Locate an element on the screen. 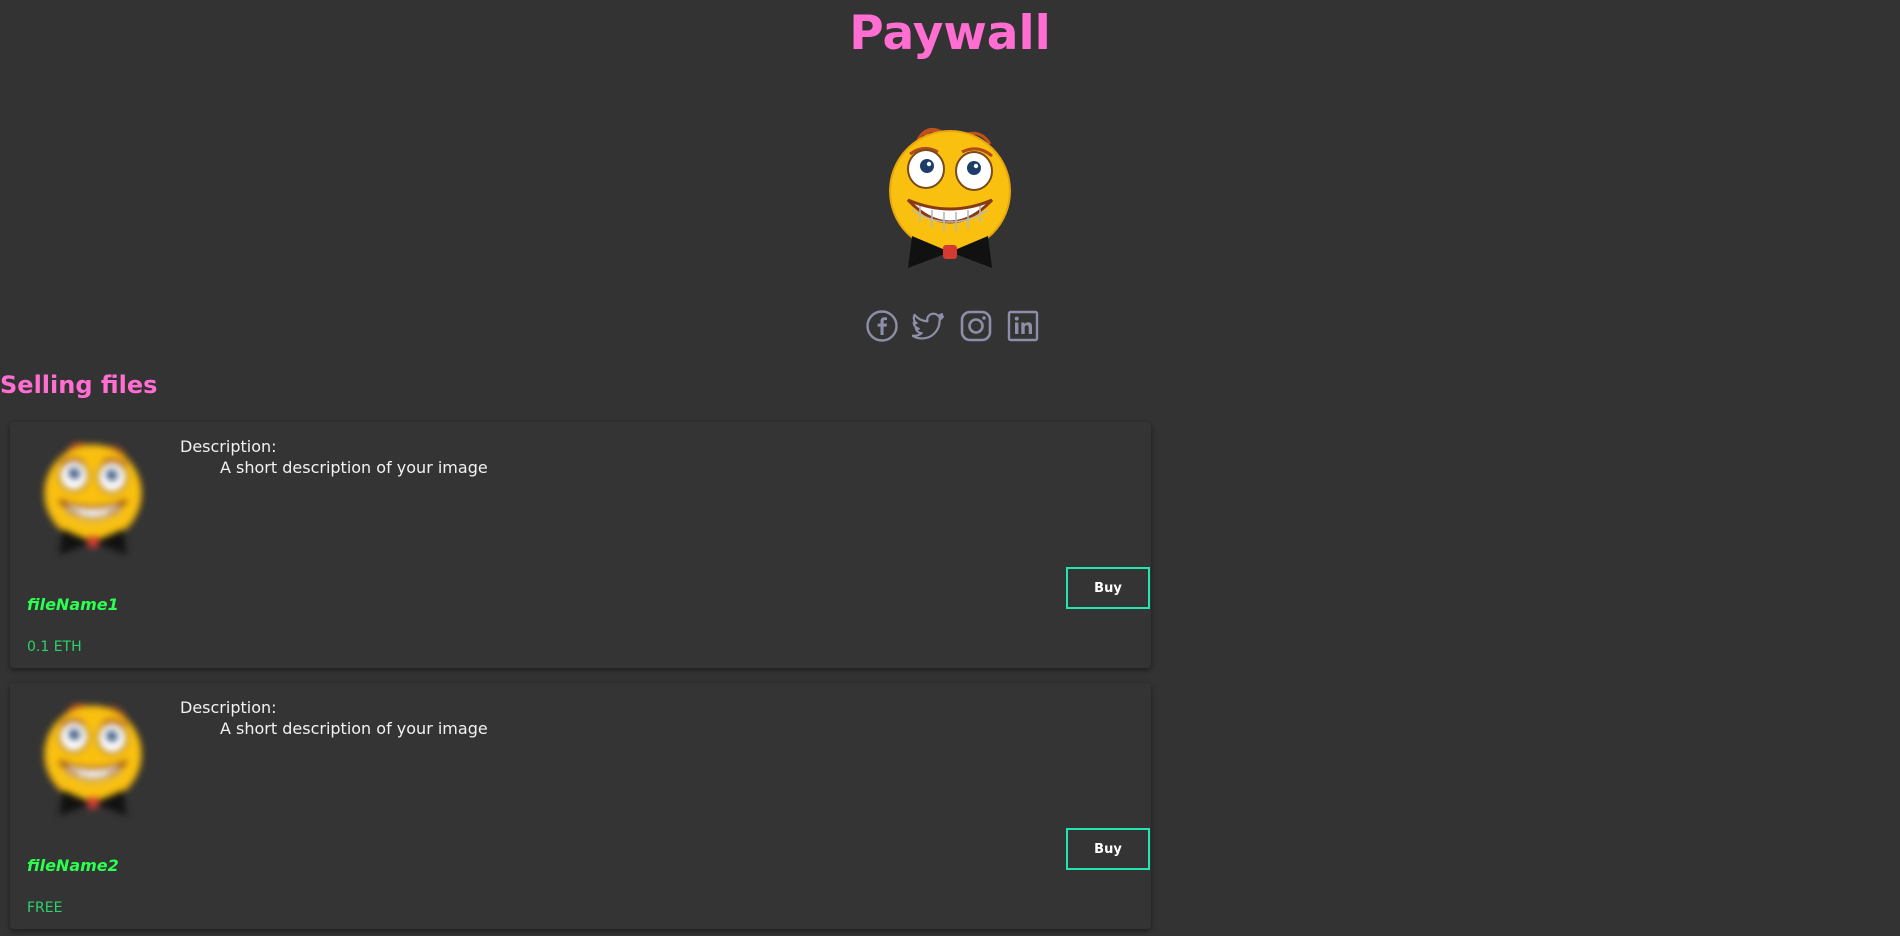 The image size is (1900, 936). twitter-icon is located at coordinates (929, 326).